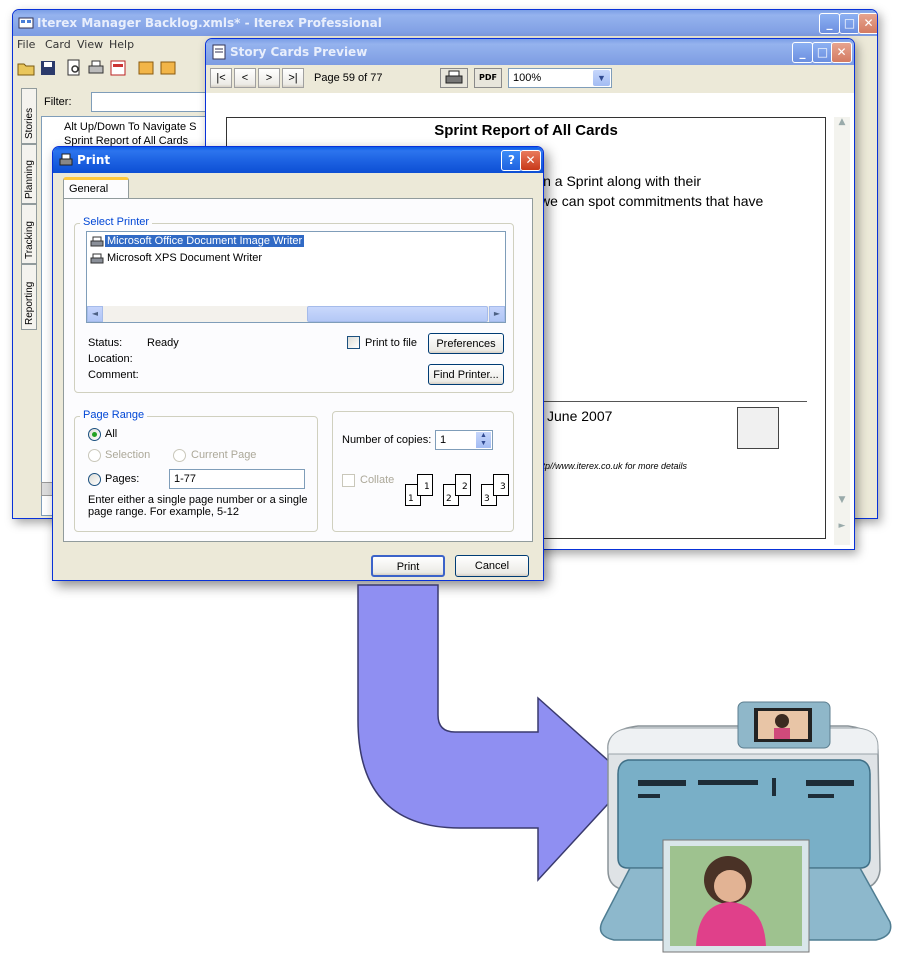 The width and height of the screenshot is (920, 974). What do you see at coordinates (530, 52) in the screenshot?
I see `preview-titlebar: Story Cards Preview _ □ ✕` at bounding box center [530, 52].